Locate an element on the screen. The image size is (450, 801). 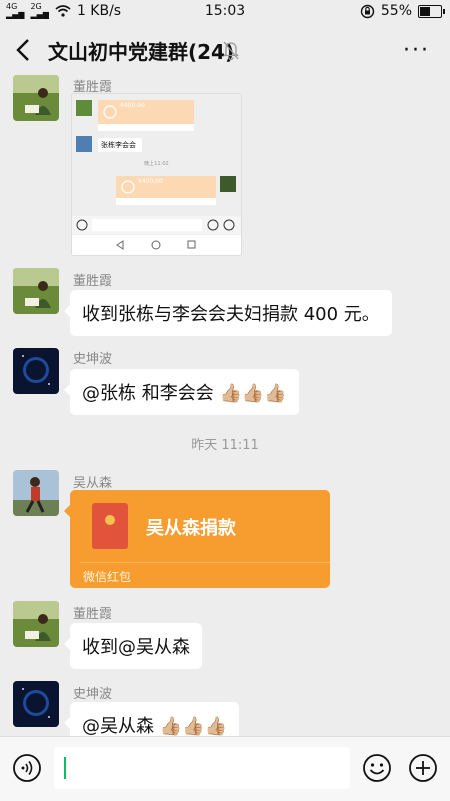
embedded-amount-2: ¥400.00 is located at coordinates (150, 181).